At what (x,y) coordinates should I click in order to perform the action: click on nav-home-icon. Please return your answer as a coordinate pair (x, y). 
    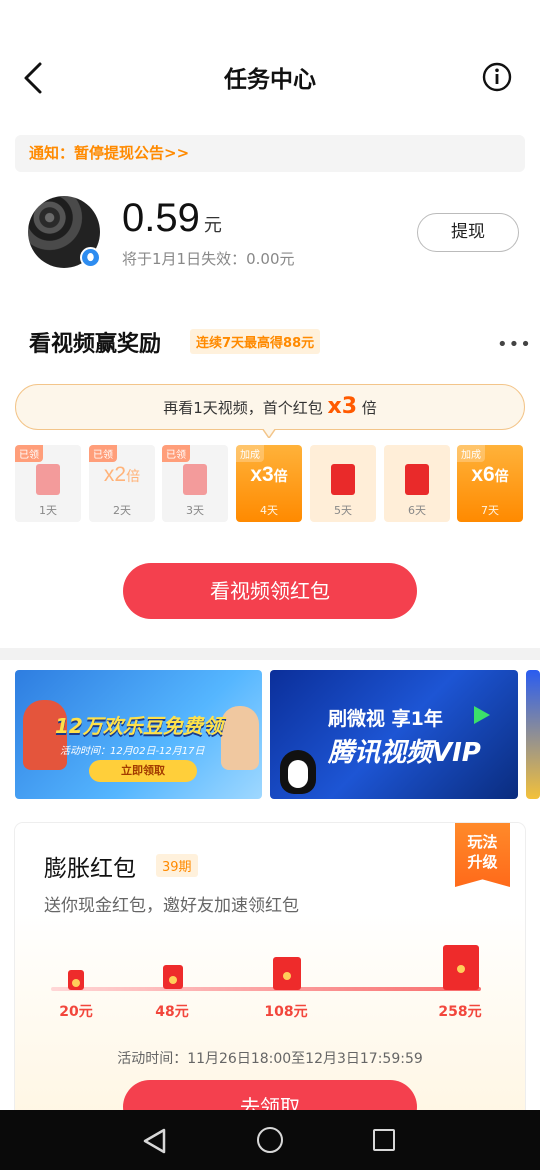
    Looking at the image, I should click on (270, 1140).